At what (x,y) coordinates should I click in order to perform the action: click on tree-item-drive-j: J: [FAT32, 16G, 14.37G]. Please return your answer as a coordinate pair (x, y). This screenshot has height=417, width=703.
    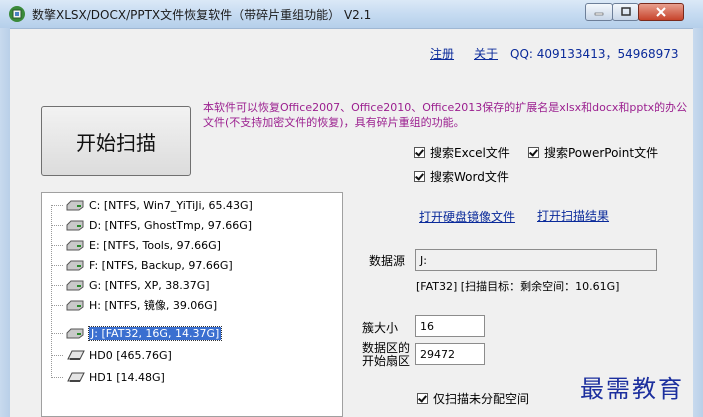
    Looking at the image, I should click on (132, 333).